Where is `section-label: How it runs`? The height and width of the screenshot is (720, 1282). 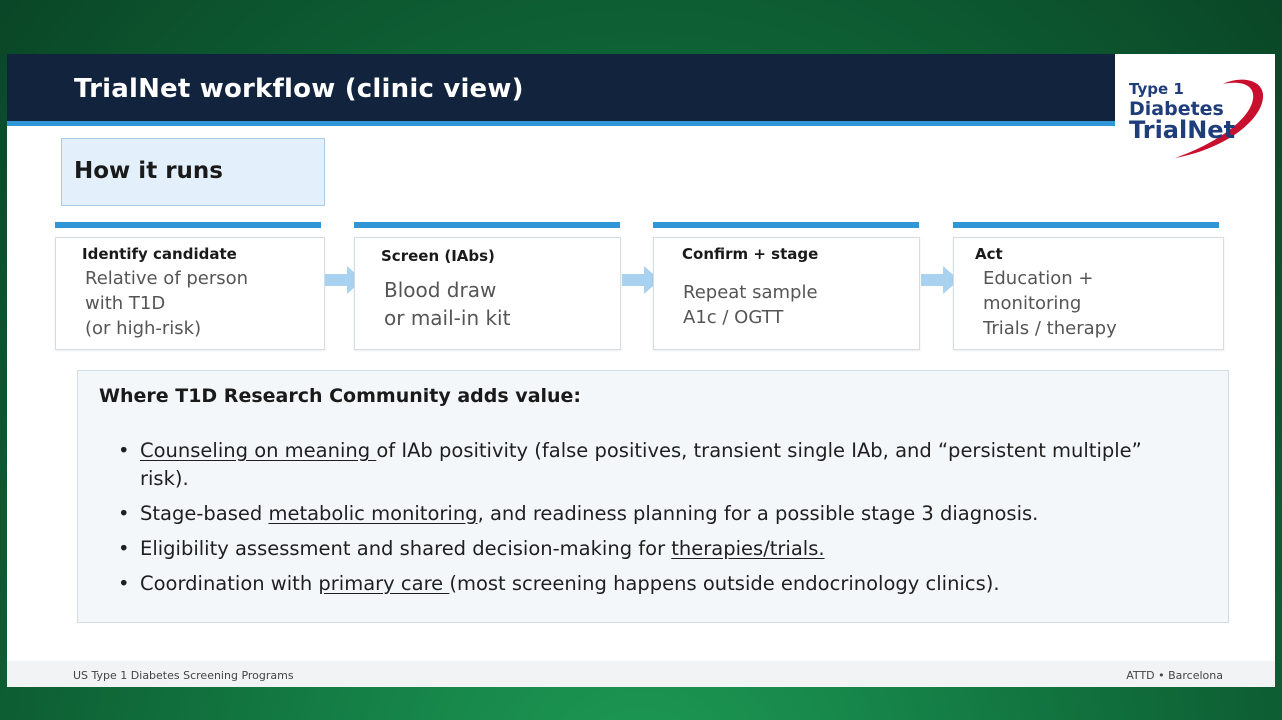
section-label: How it runs is located at coordinates (148, 171).